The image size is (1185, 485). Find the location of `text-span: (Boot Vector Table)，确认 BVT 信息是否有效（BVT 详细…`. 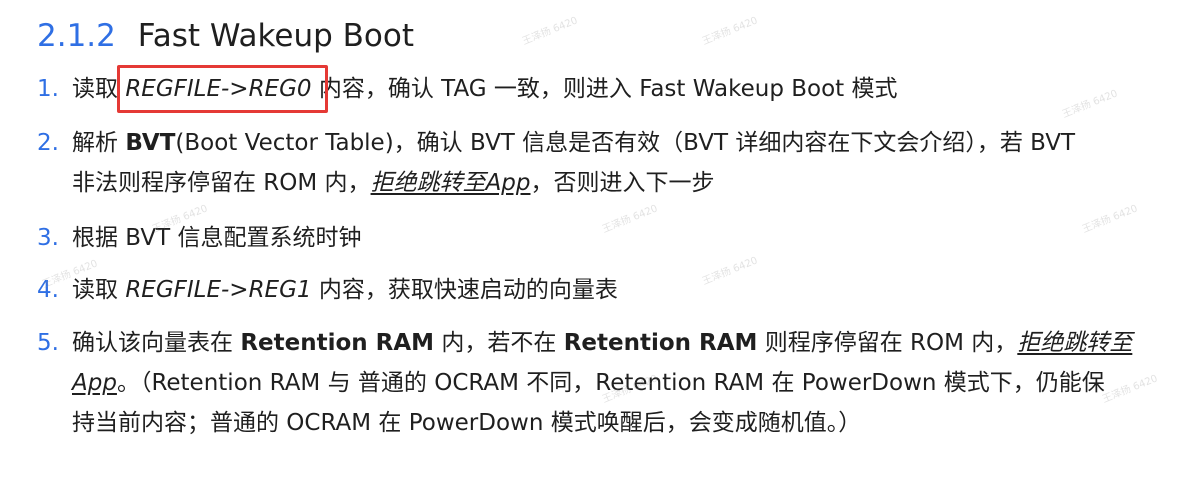

text-span: (Boot Vector Table)，确认 BVT 信息是否有效（BVT 详细… is located at coordinates (625, 143).